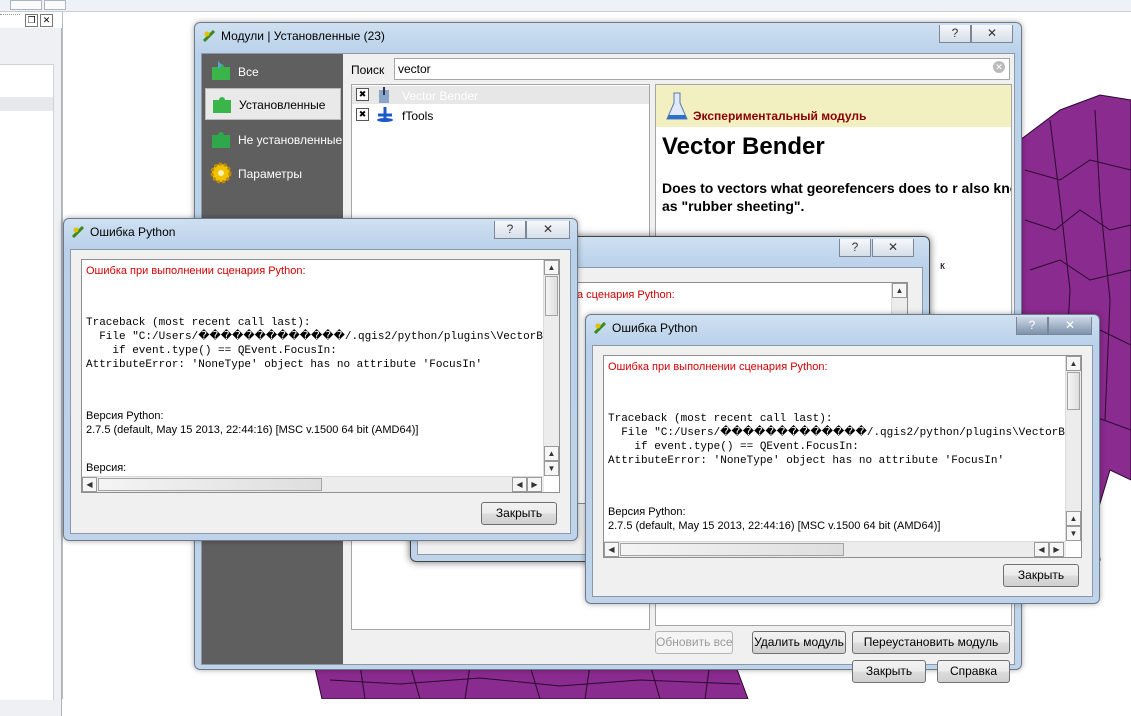  Describe the element at coordinates (222, 105) in the screenshot. I see `puzzle-installed-icon` at that location.